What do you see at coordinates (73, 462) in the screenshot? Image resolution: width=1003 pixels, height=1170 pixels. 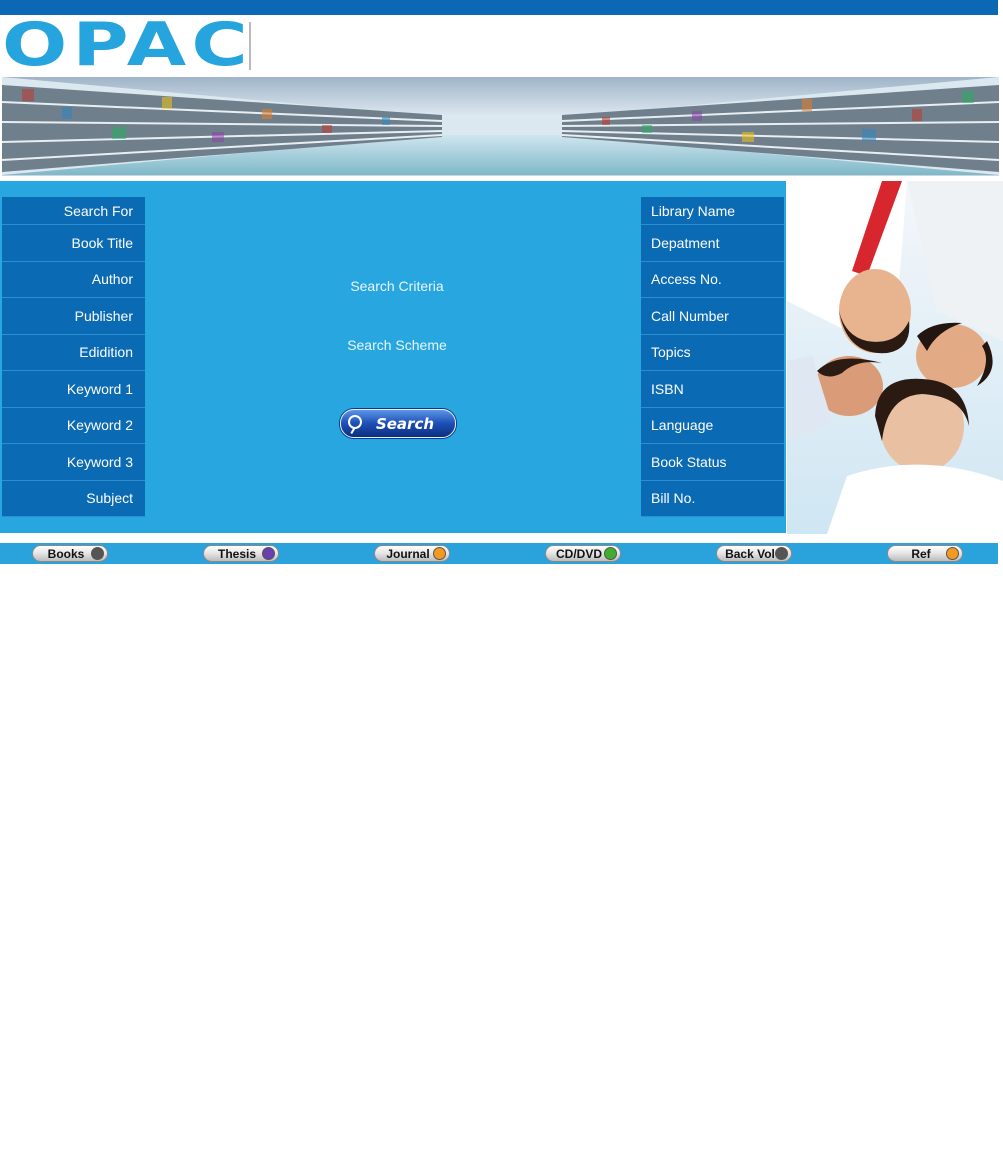 I see `field-keyword-3: Keyword 3` at bounding box center [73, 462].